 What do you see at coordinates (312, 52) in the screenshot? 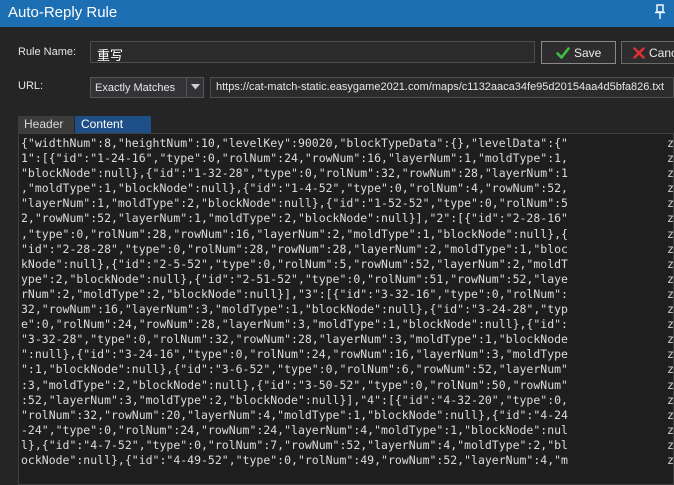
I see `rule-name-input: 重写` at bounding box center [312, 52].